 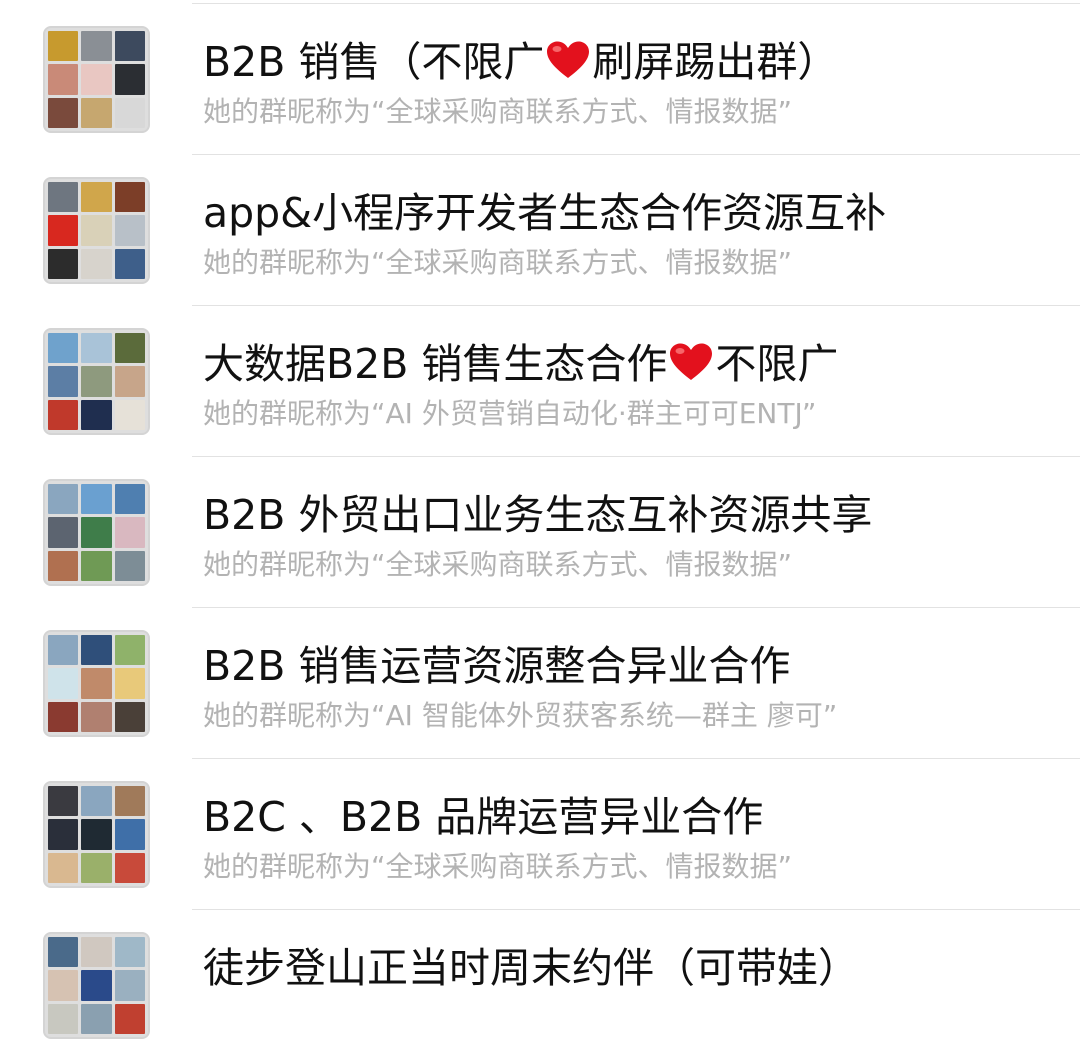 I want to click on group-row: B2B 外贸出口业务生态互补资源共享她的群昵称为“全球采购商联系方式、情报数据”, so click(x=540, y=531).